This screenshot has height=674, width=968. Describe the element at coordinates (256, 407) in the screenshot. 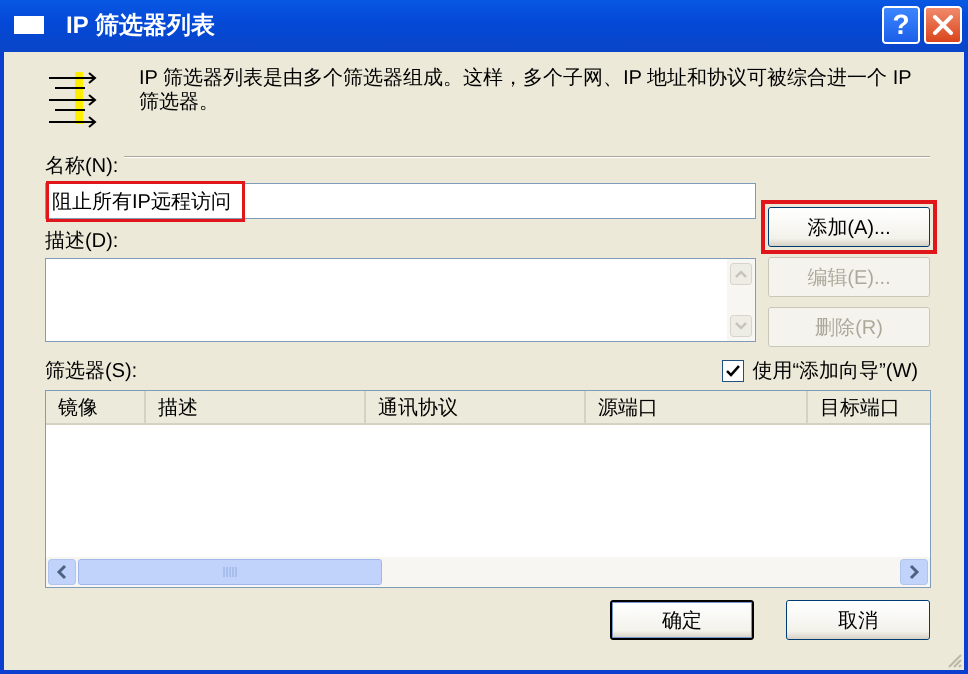

I see `column-header: 描述` at that location.